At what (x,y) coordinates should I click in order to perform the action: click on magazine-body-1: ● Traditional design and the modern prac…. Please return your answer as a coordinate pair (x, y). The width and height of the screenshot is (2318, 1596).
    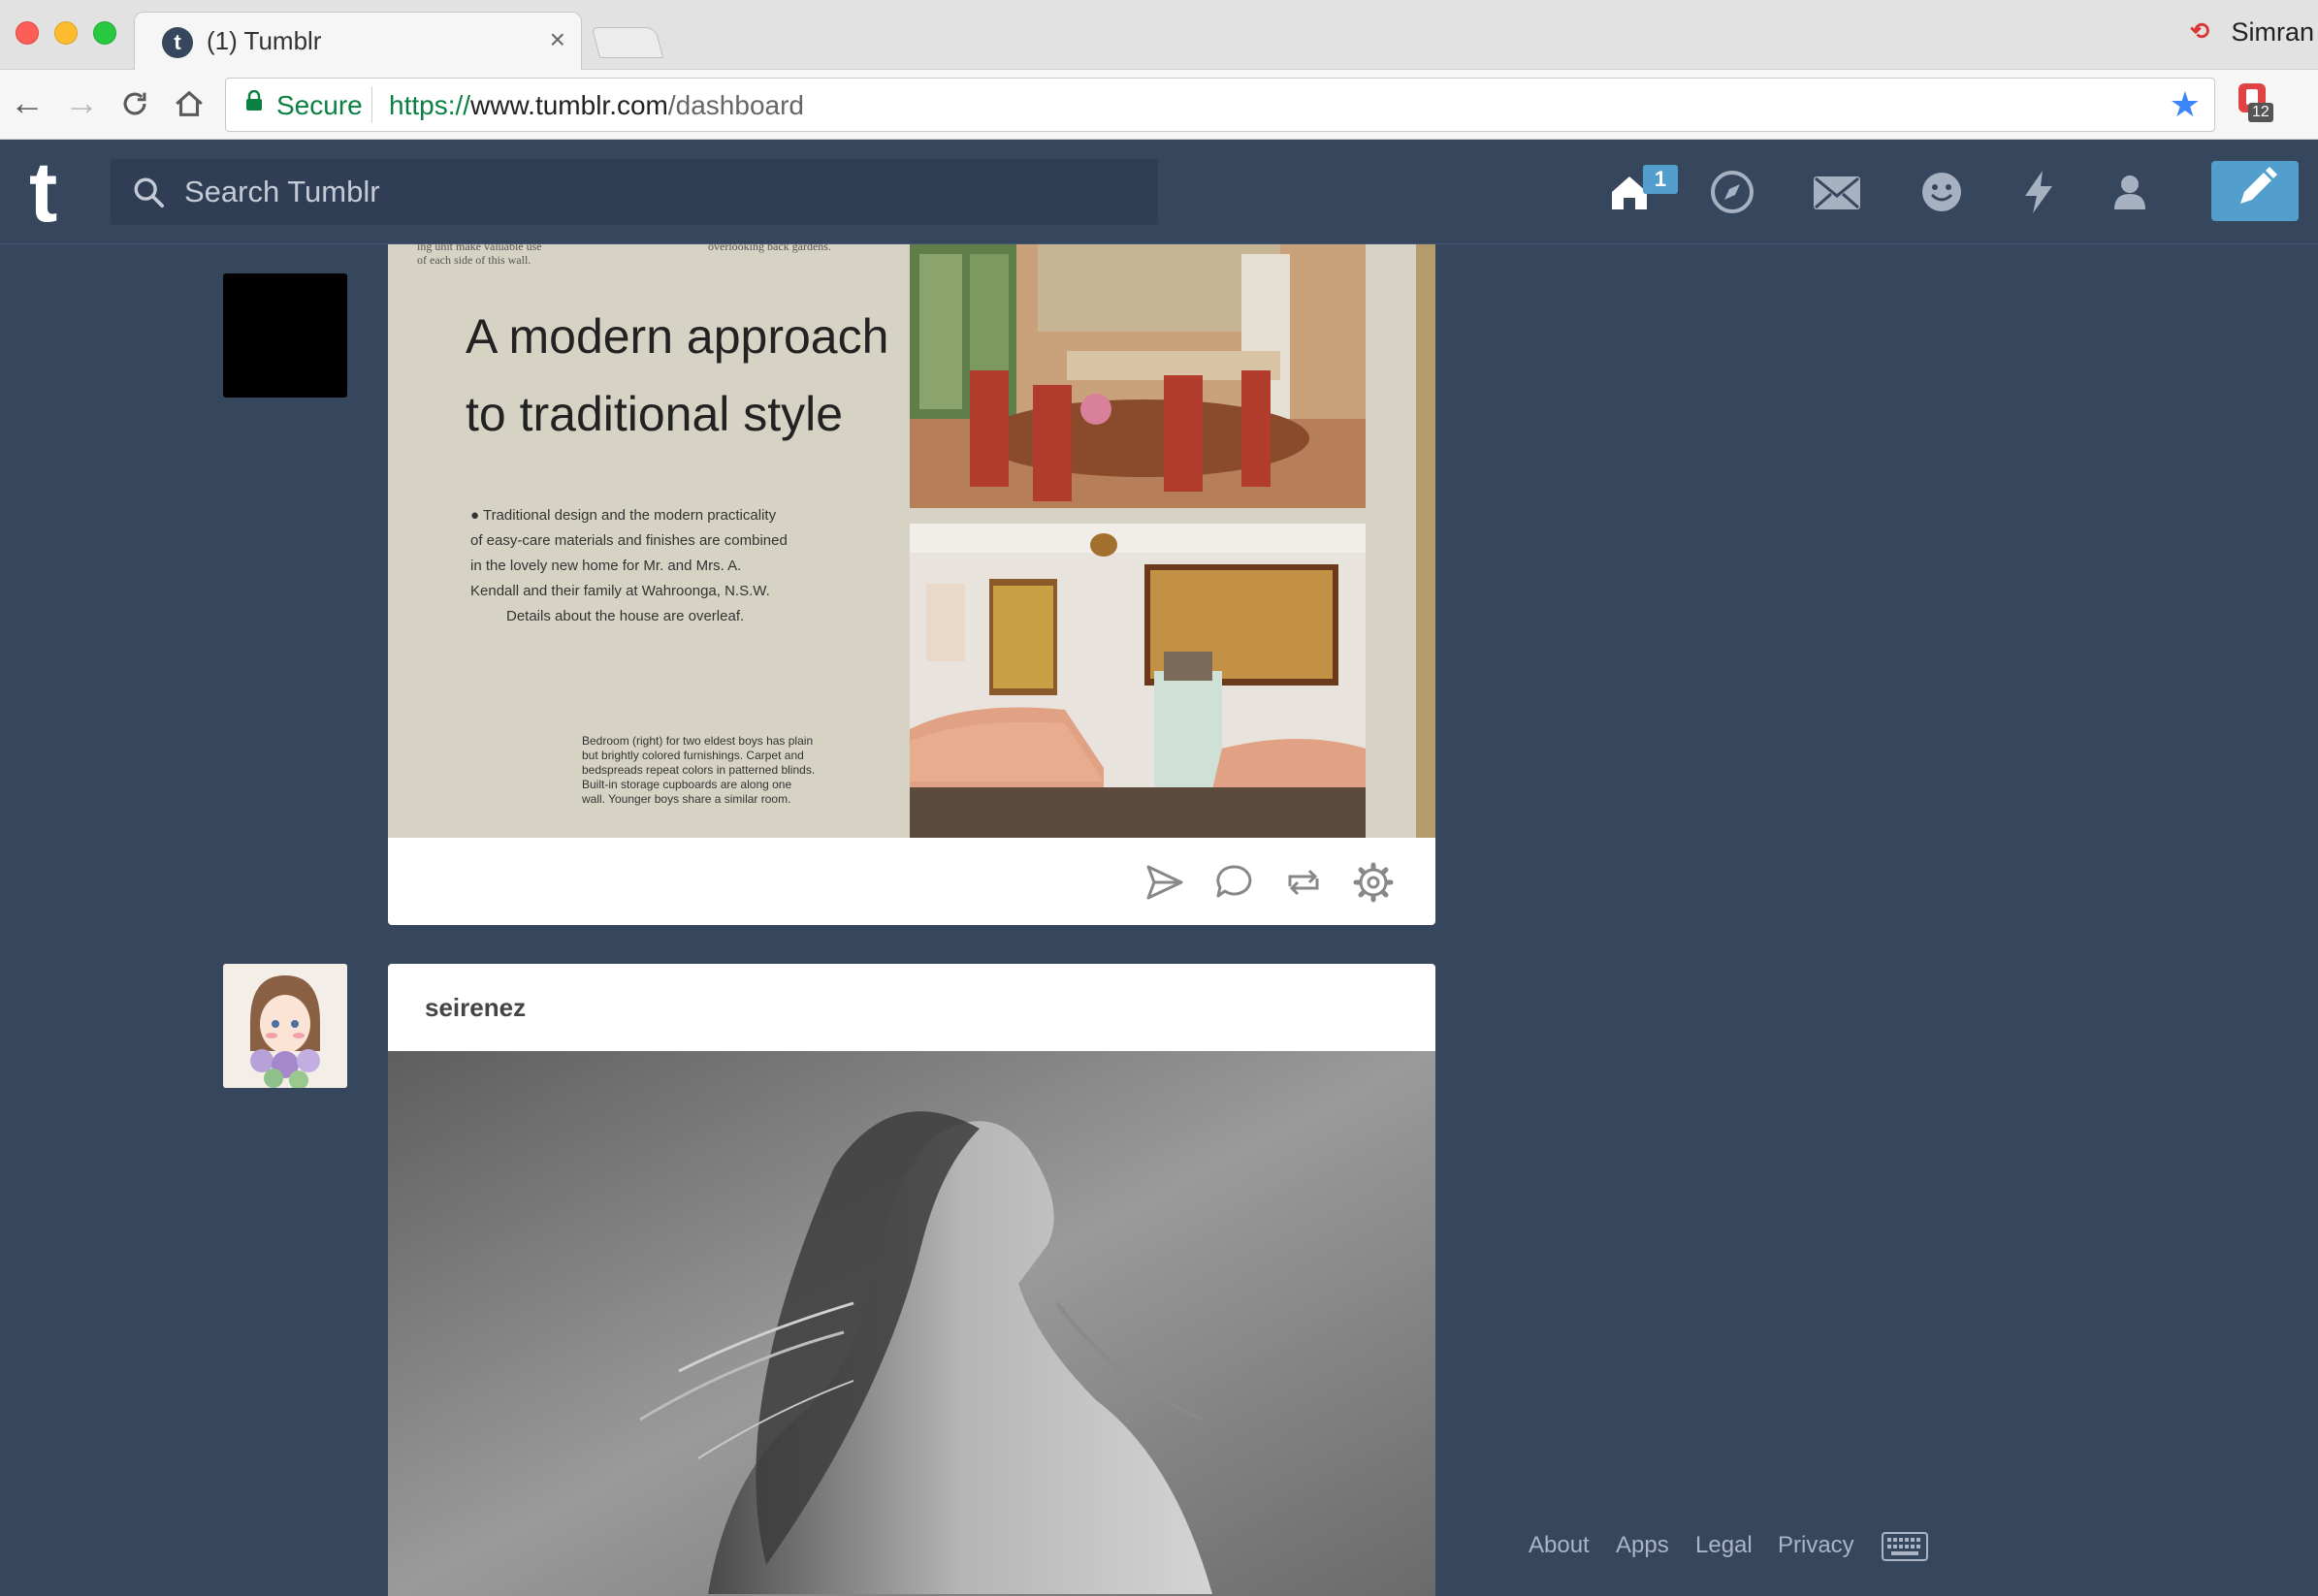
    Looking at the image, I should click on (623, 515).